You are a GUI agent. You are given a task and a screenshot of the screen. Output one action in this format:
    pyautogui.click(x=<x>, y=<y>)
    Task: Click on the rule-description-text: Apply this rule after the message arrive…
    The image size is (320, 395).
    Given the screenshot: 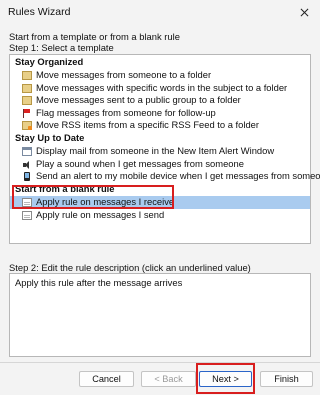 What is the action you would take?
    pyautogui.click(x=99, y=282)
    